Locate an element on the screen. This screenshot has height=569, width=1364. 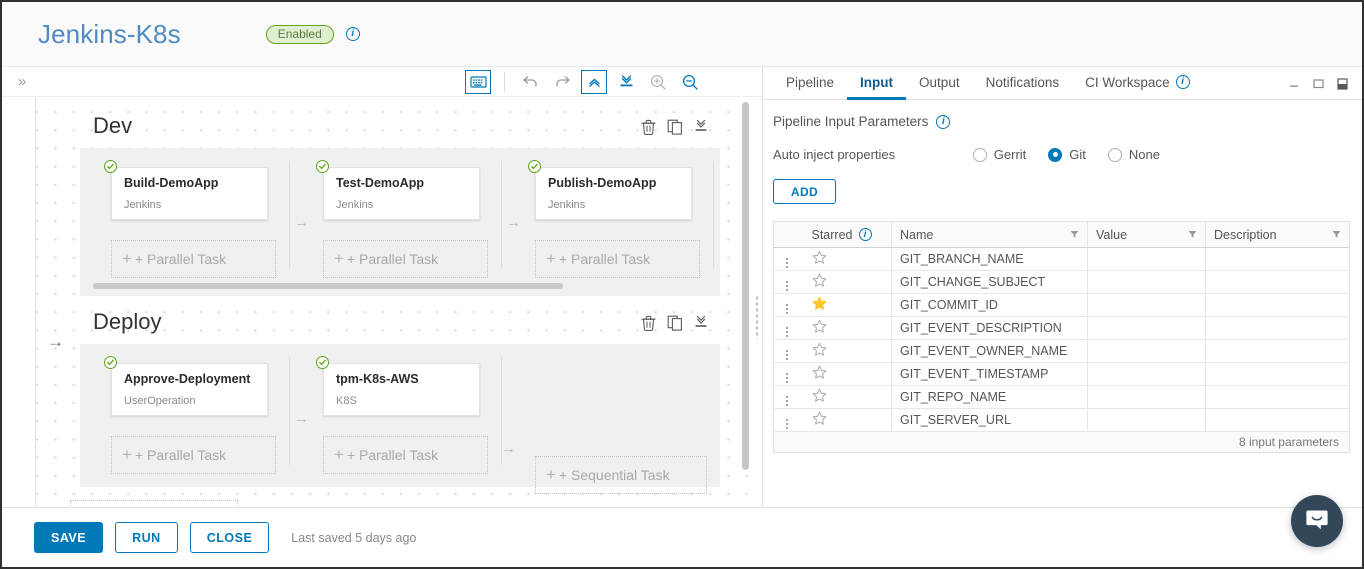
chat-launcher-button is located at coordinates (1317, 521).